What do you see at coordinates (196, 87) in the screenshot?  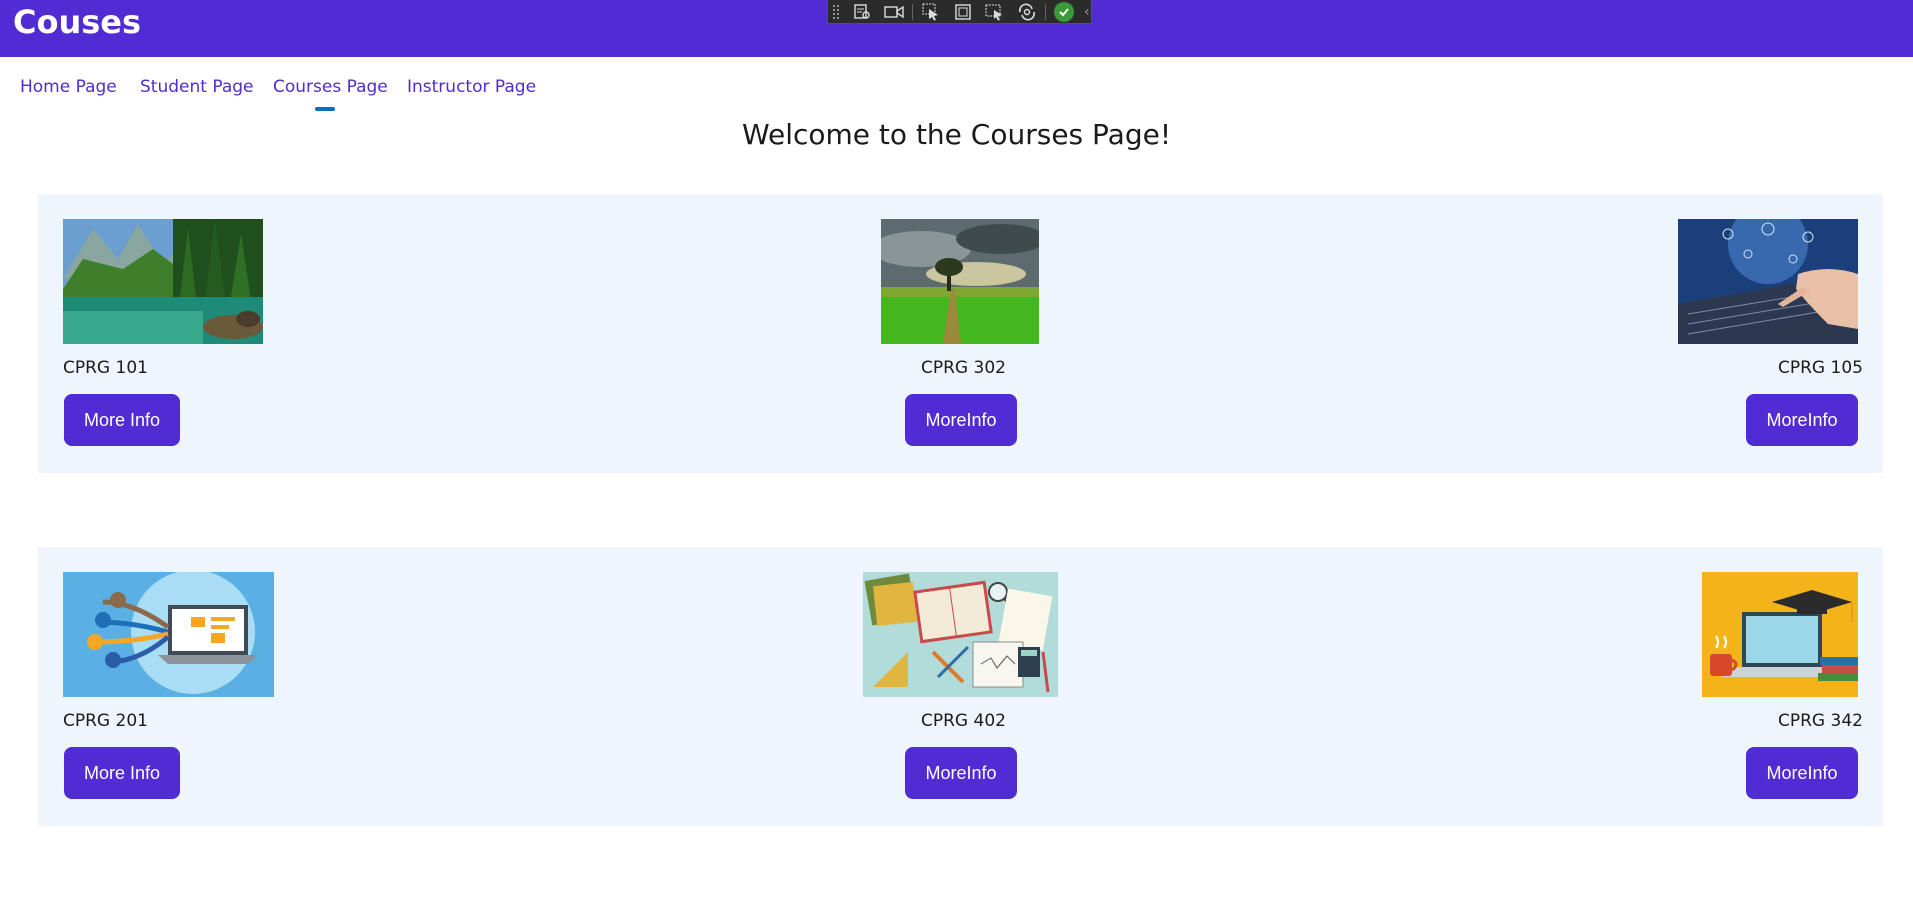 I see `tab-student-page: Student Page` at bounding box center [196, 87].